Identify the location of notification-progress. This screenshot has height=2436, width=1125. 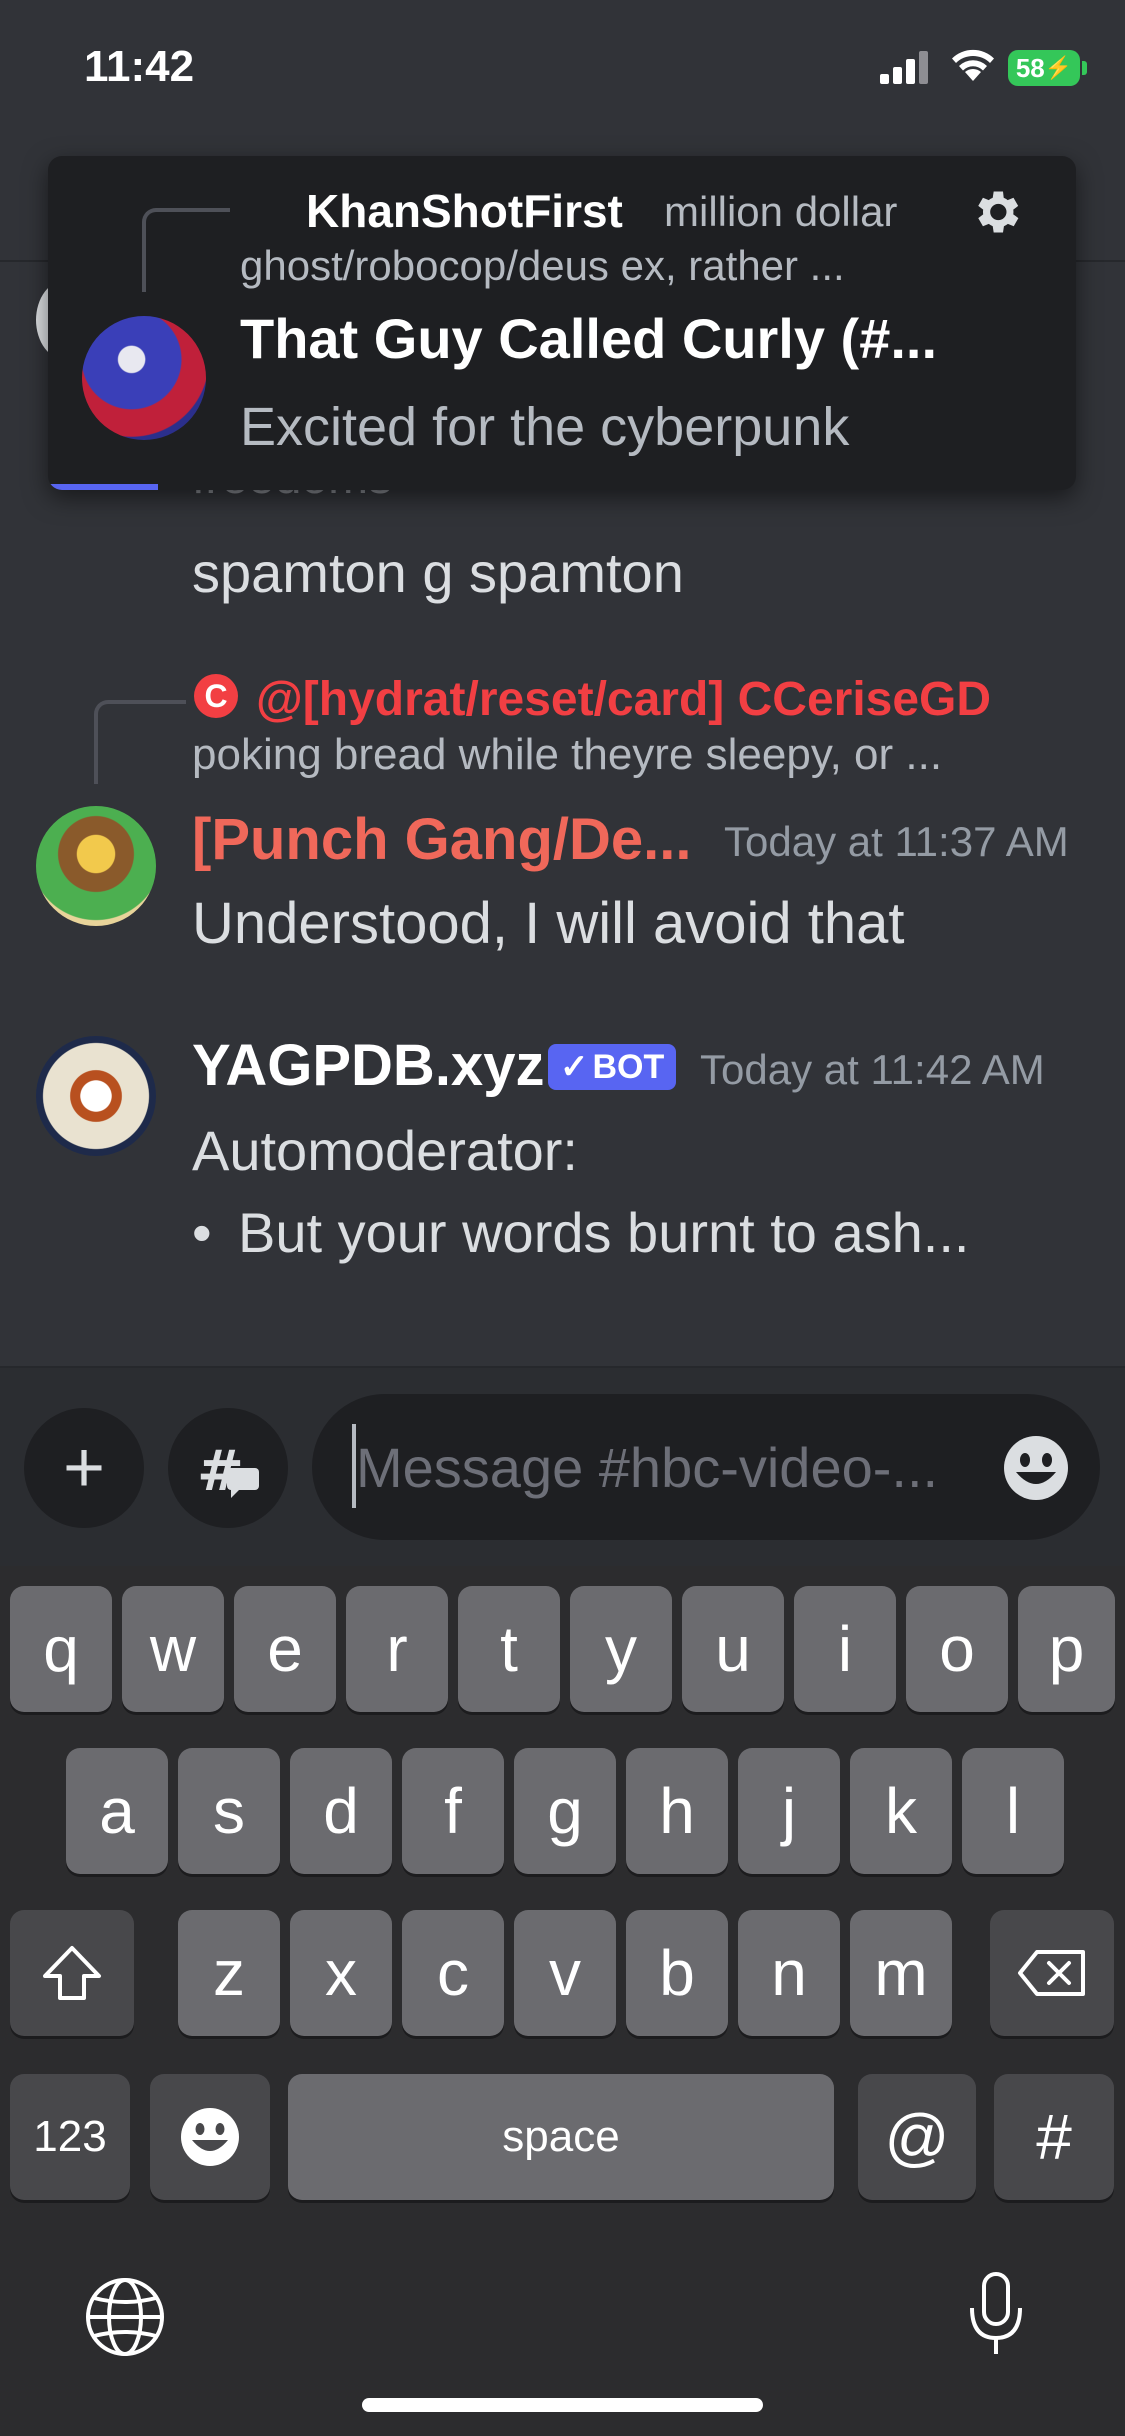
(103, 487).